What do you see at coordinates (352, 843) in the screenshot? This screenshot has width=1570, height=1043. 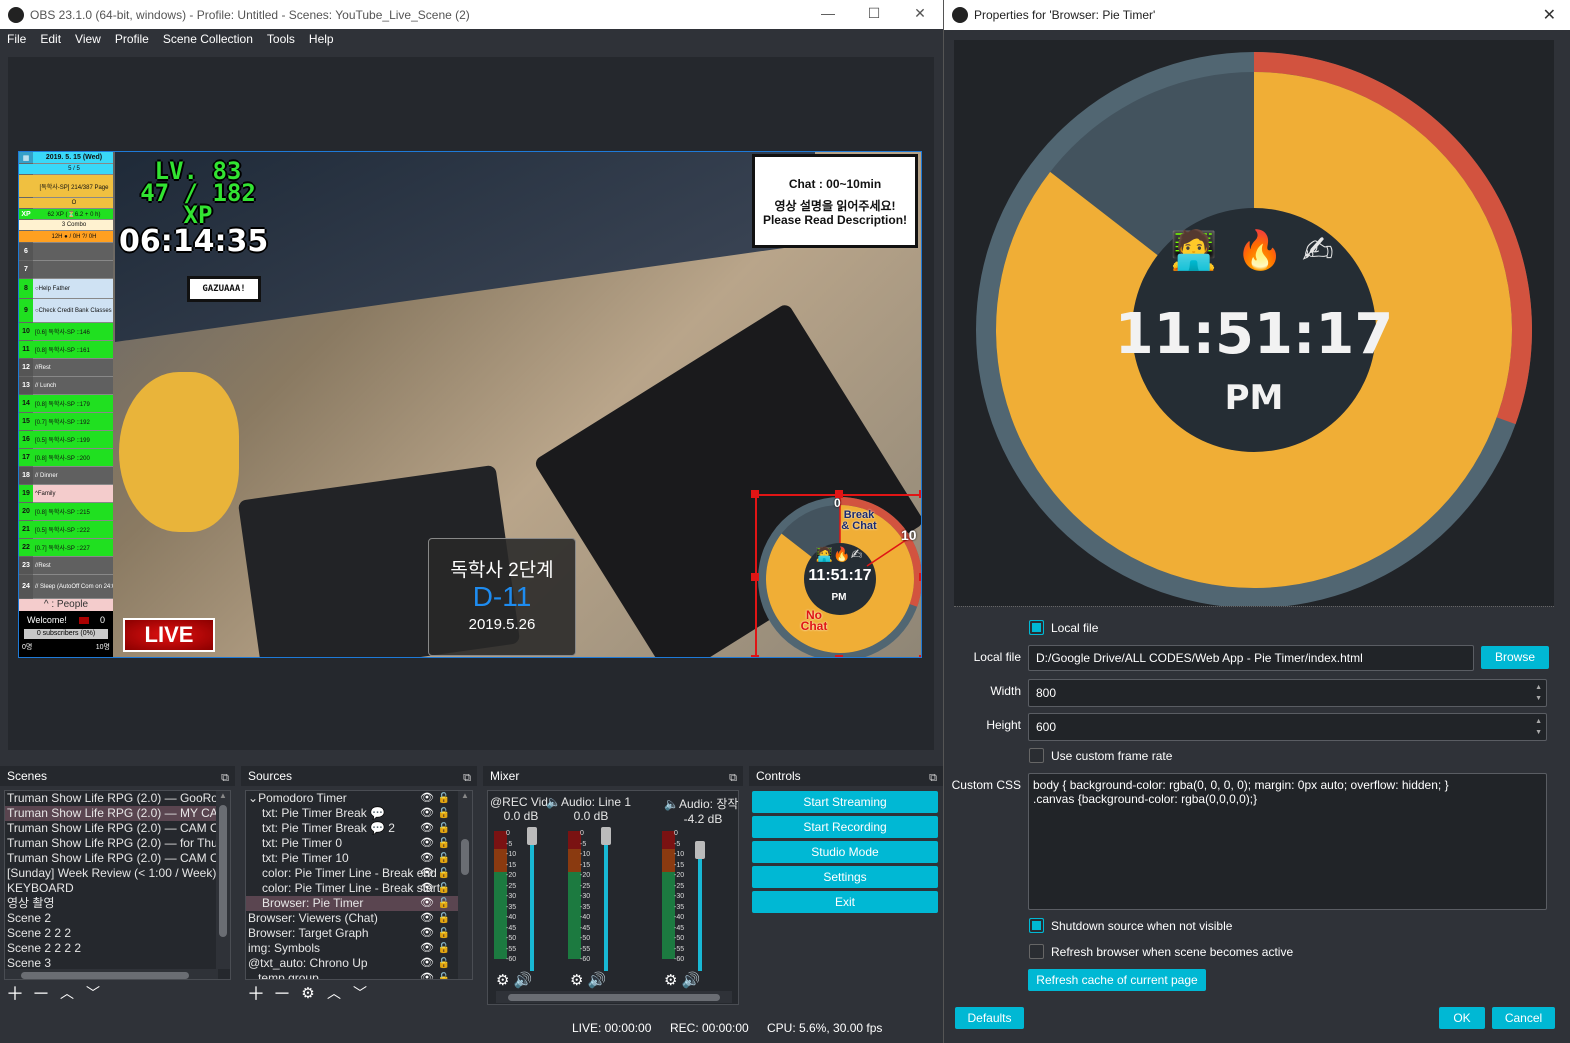 I see `source-item: txt: Pie Timer 0 👁 🔓` at bounding box center [352, 843].